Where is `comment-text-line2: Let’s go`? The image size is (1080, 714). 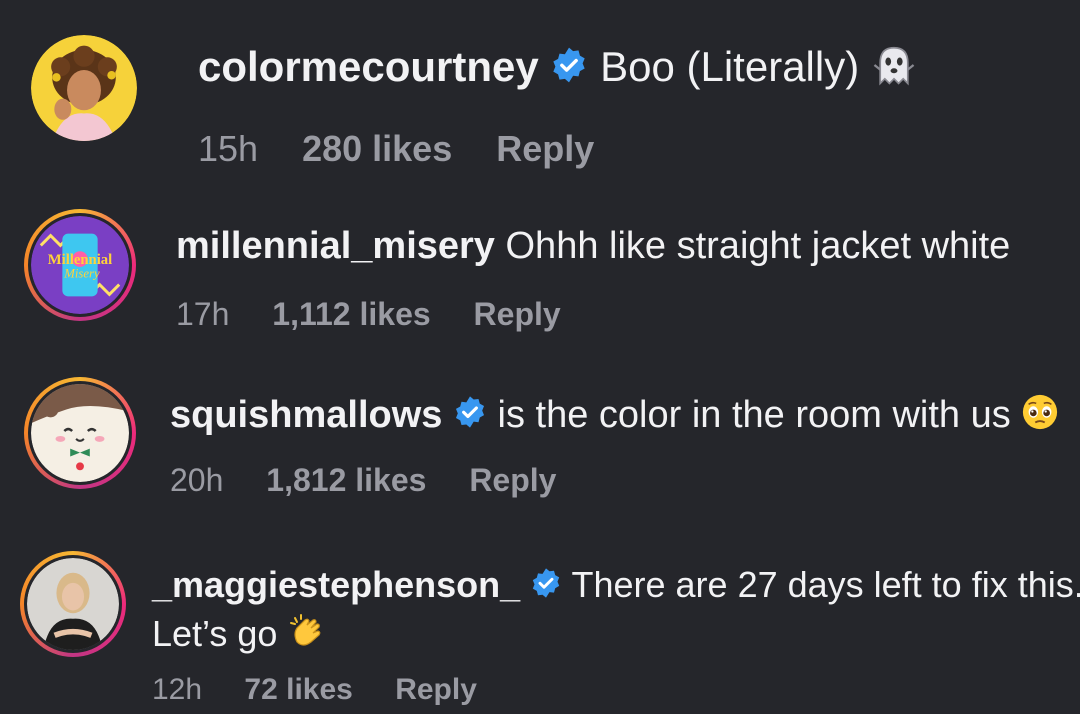
comment-text-line2: Let’s go is located at coordinates (239, 636).